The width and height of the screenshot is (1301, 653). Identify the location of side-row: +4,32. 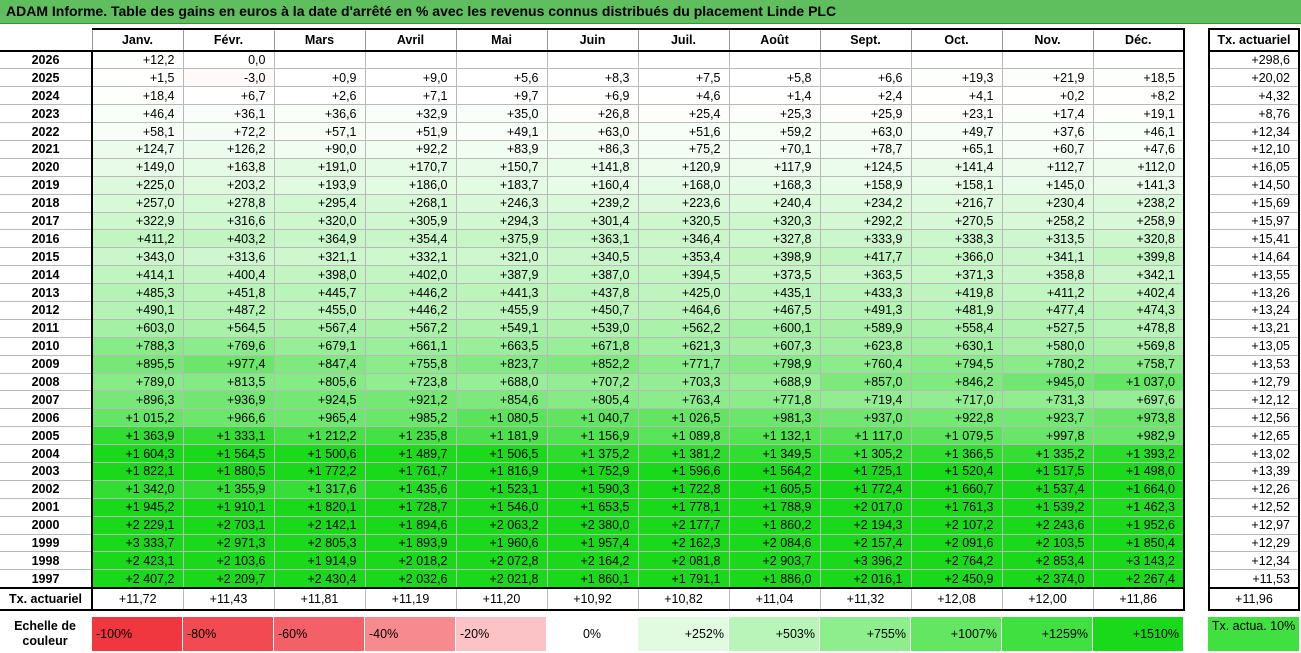
(1254, 96).